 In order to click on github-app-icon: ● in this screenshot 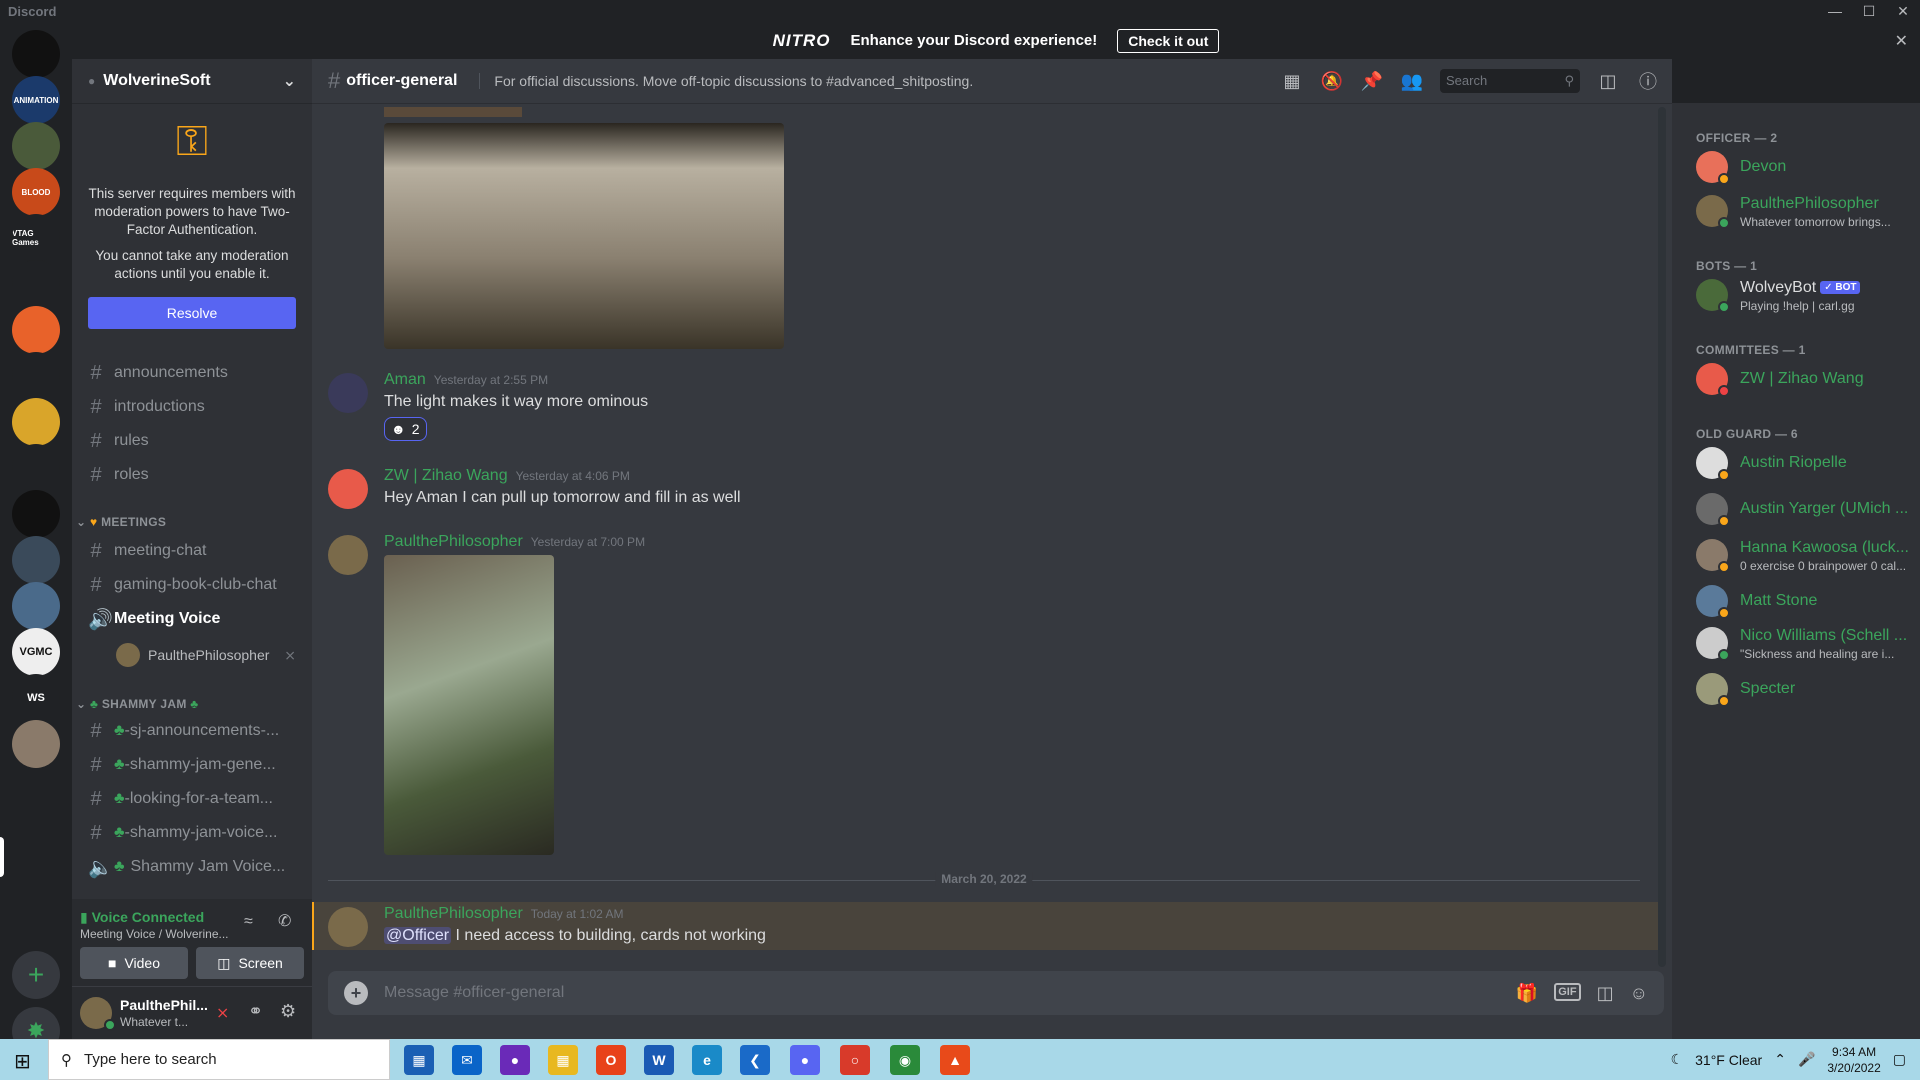, I will do `click(515, 1060)`.